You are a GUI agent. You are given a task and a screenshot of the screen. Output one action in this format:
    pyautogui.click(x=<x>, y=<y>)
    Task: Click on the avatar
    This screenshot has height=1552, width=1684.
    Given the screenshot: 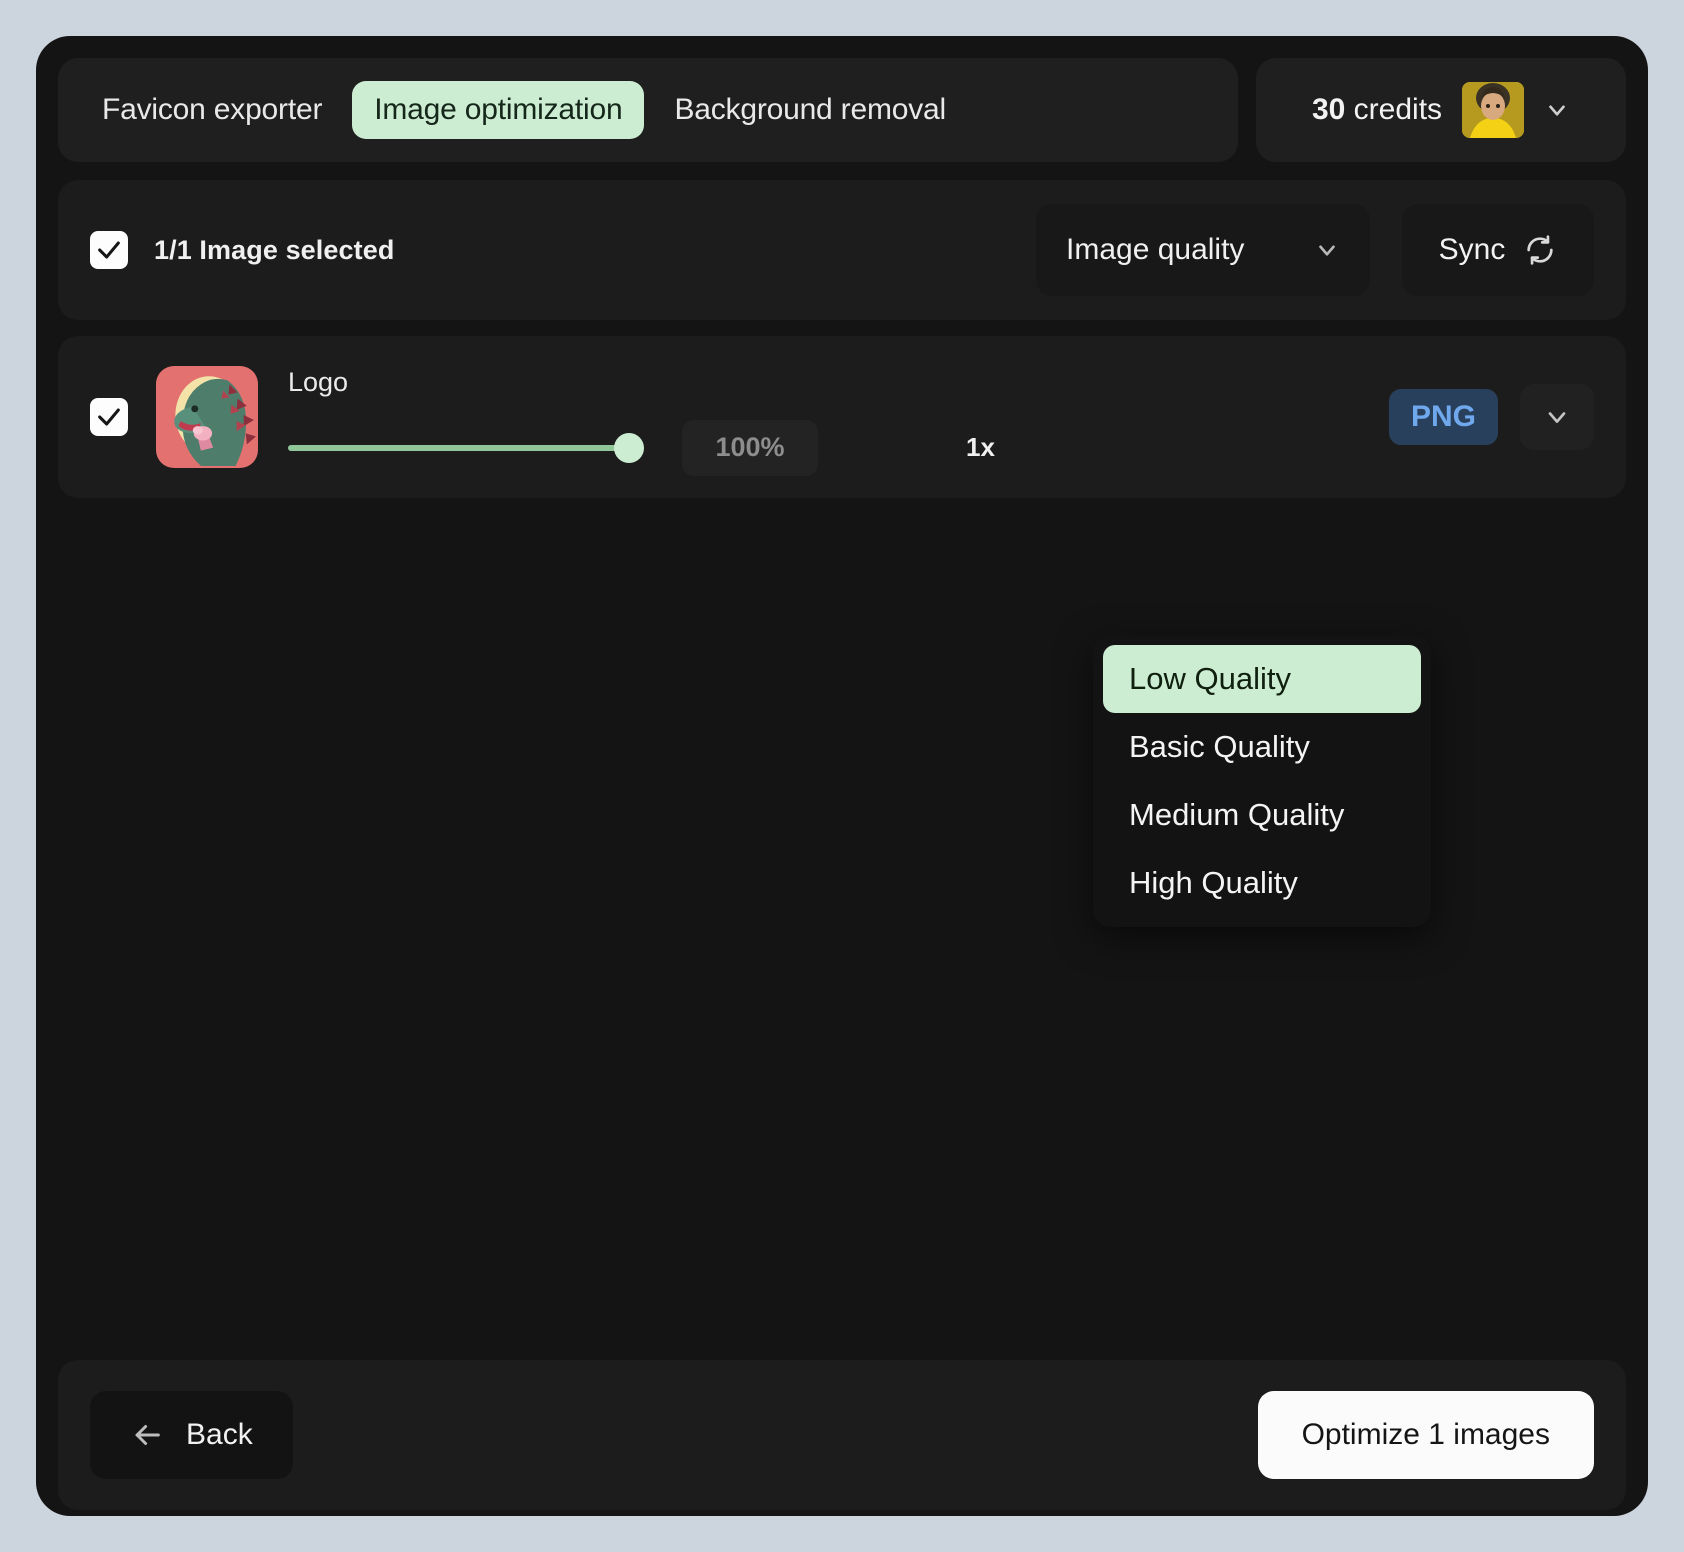 What is the action you would take?
    pyautogui.click(x=1493, y=110)
    